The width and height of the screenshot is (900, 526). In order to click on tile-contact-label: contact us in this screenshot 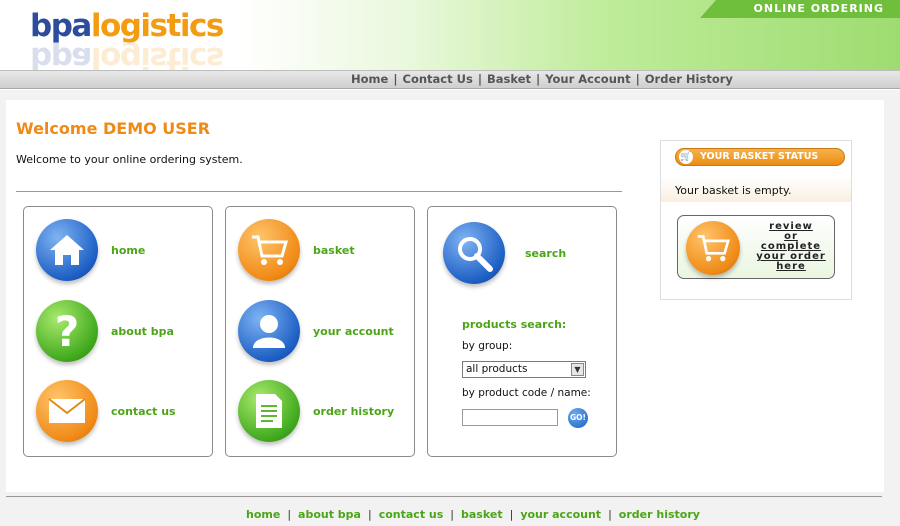, I will do `click(143, 411)`.